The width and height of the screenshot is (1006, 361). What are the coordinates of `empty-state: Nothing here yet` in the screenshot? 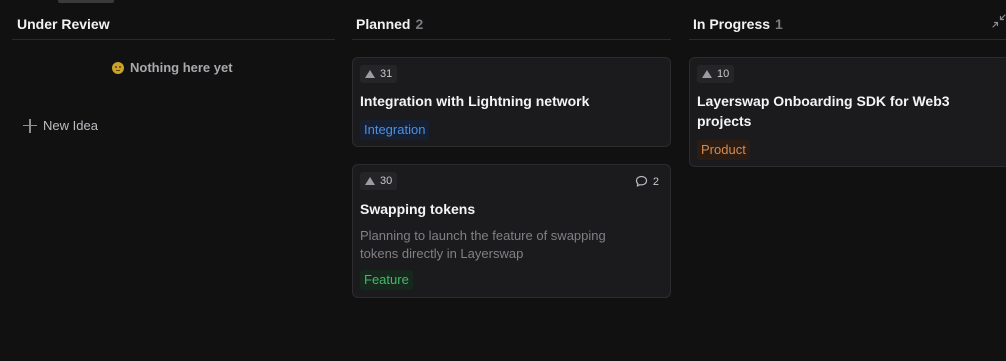 It's located at (172, 67).